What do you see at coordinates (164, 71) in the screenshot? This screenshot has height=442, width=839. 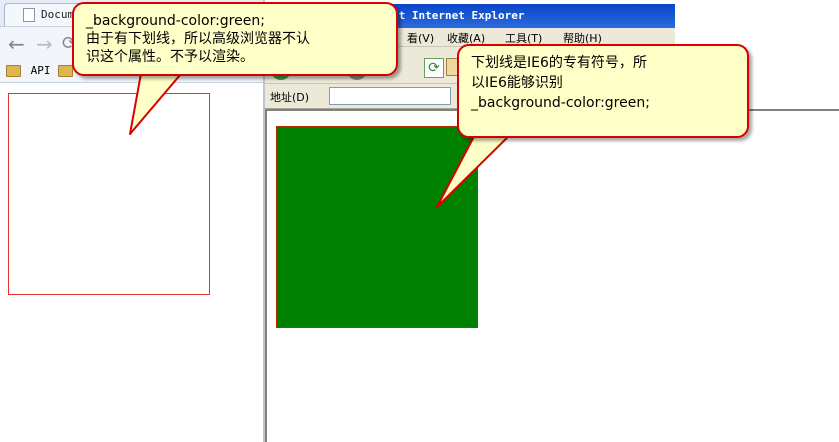 I see `left-tail-joint` at bounding box center [164, 71].